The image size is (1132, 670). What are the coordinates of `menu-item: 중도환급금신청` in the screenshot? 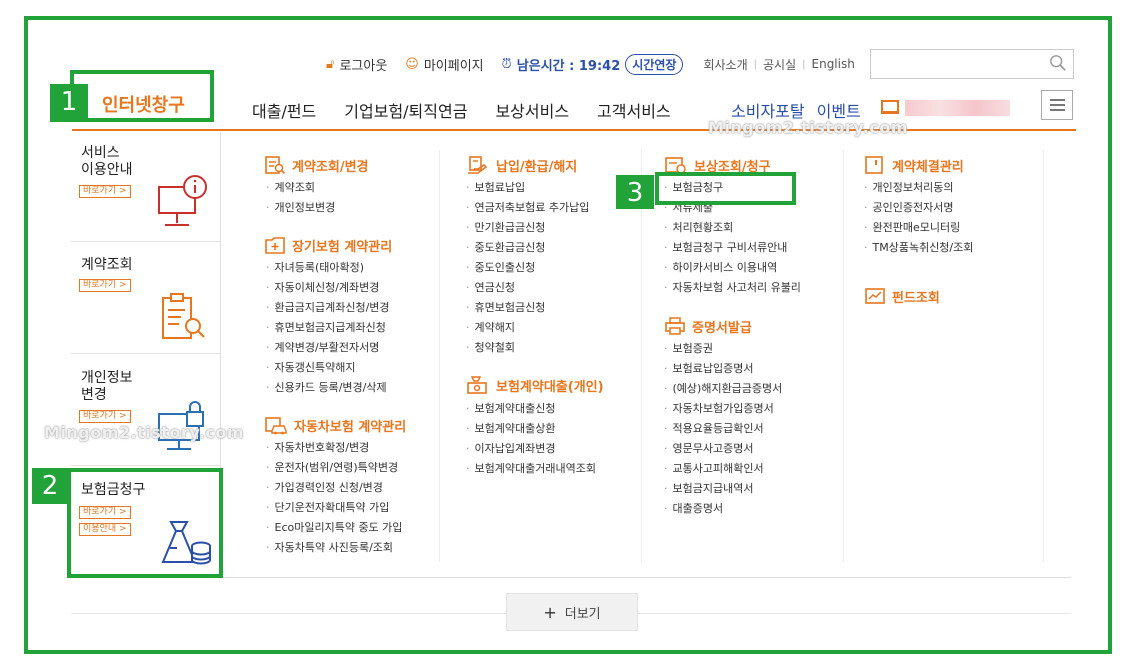 It's located at (527, 248).